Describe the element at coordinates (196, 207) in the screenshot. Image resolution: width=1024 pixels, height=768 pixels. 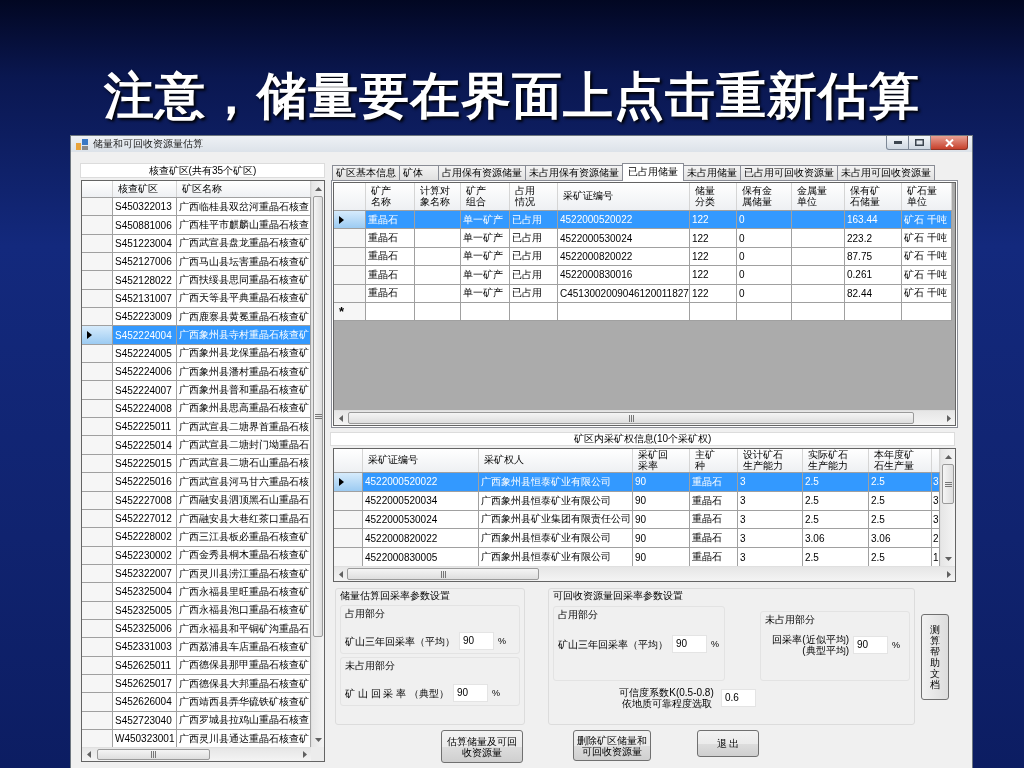
I see `table-row: S450322013 广西临桂县双岔河重晶石核查` at that location.